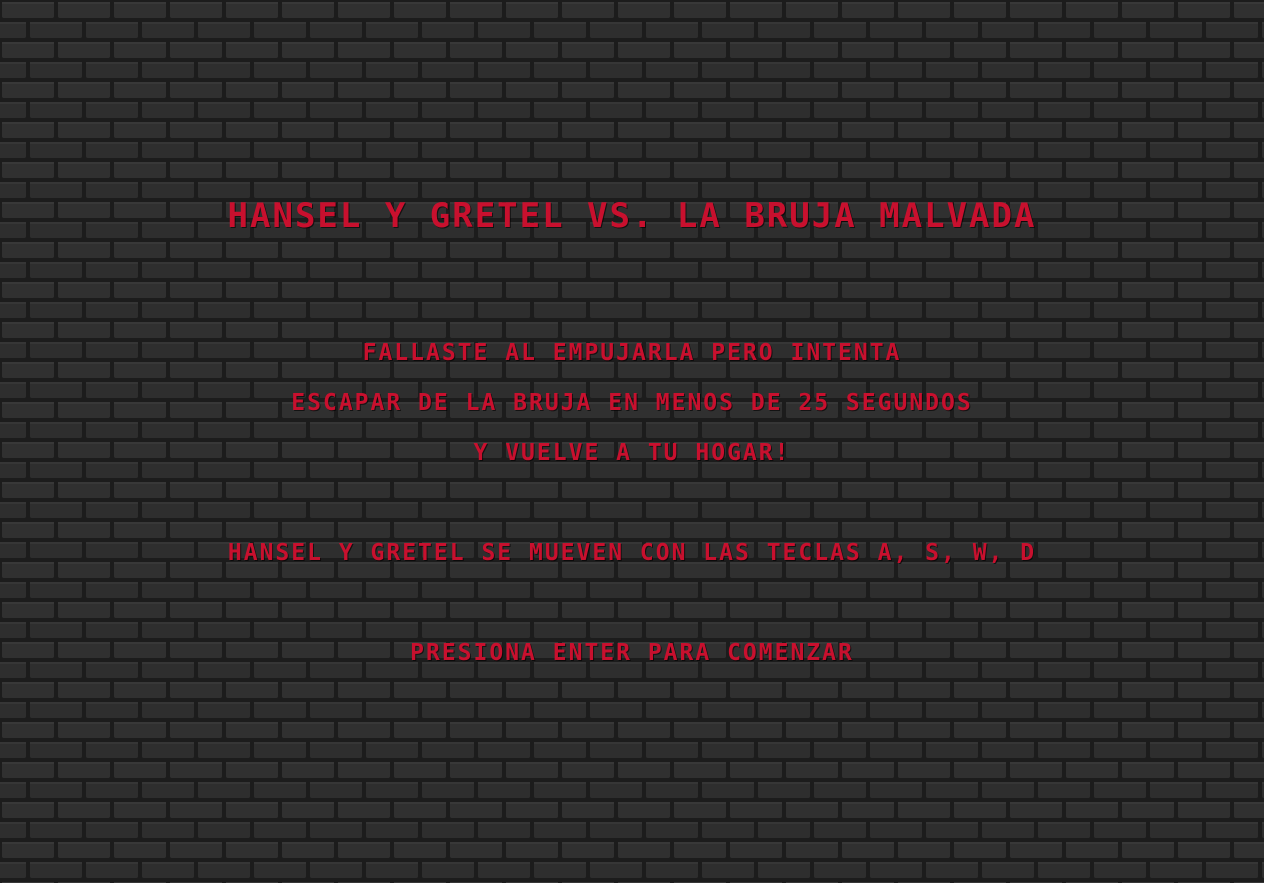 Image resolution: width=1264 pixels, height=883 pixels. I want to click on message-line-3: y vuelve a tu hogar!, so click(632, 453).